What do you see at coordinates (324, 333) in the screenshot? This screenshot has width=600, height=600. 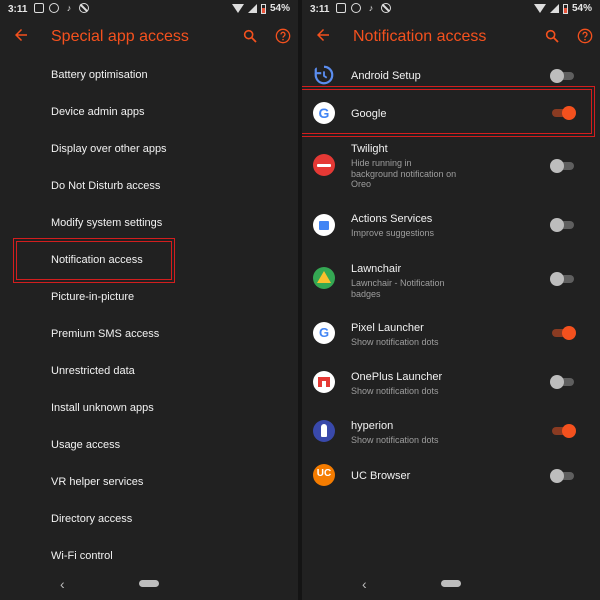 I see `pixel-launcher-icon: G` at bounding box center [324, 333].